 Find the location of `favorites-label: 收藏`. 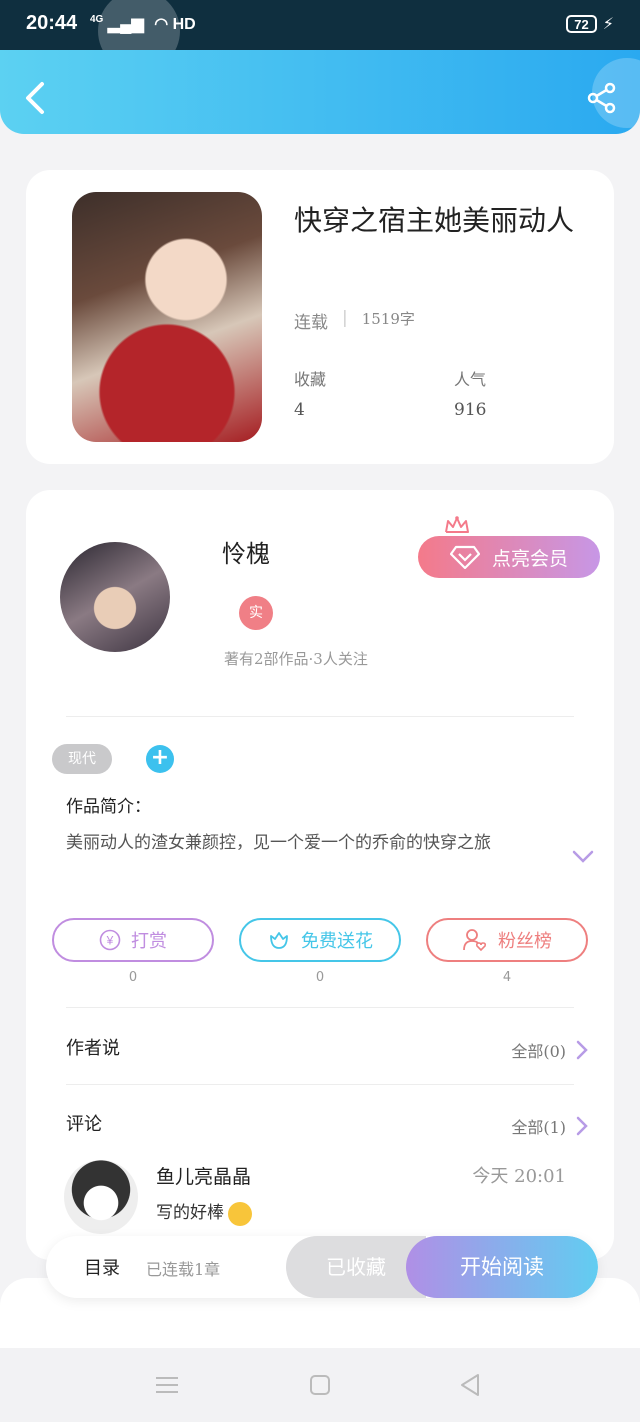

favorites-label: 收藏 is located at coordinates (310, 379).